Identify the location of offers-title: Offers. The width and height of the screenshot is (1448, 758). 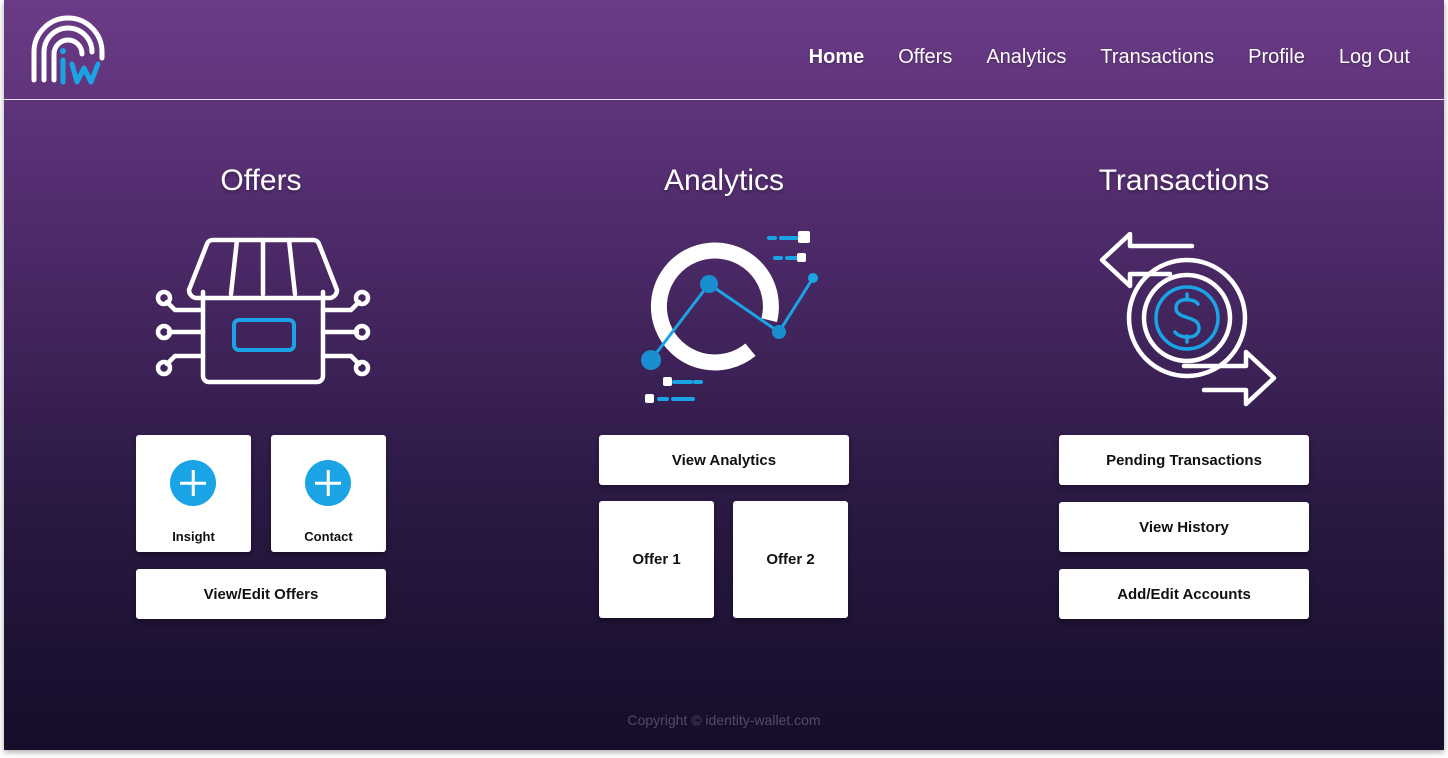
(261, 180).